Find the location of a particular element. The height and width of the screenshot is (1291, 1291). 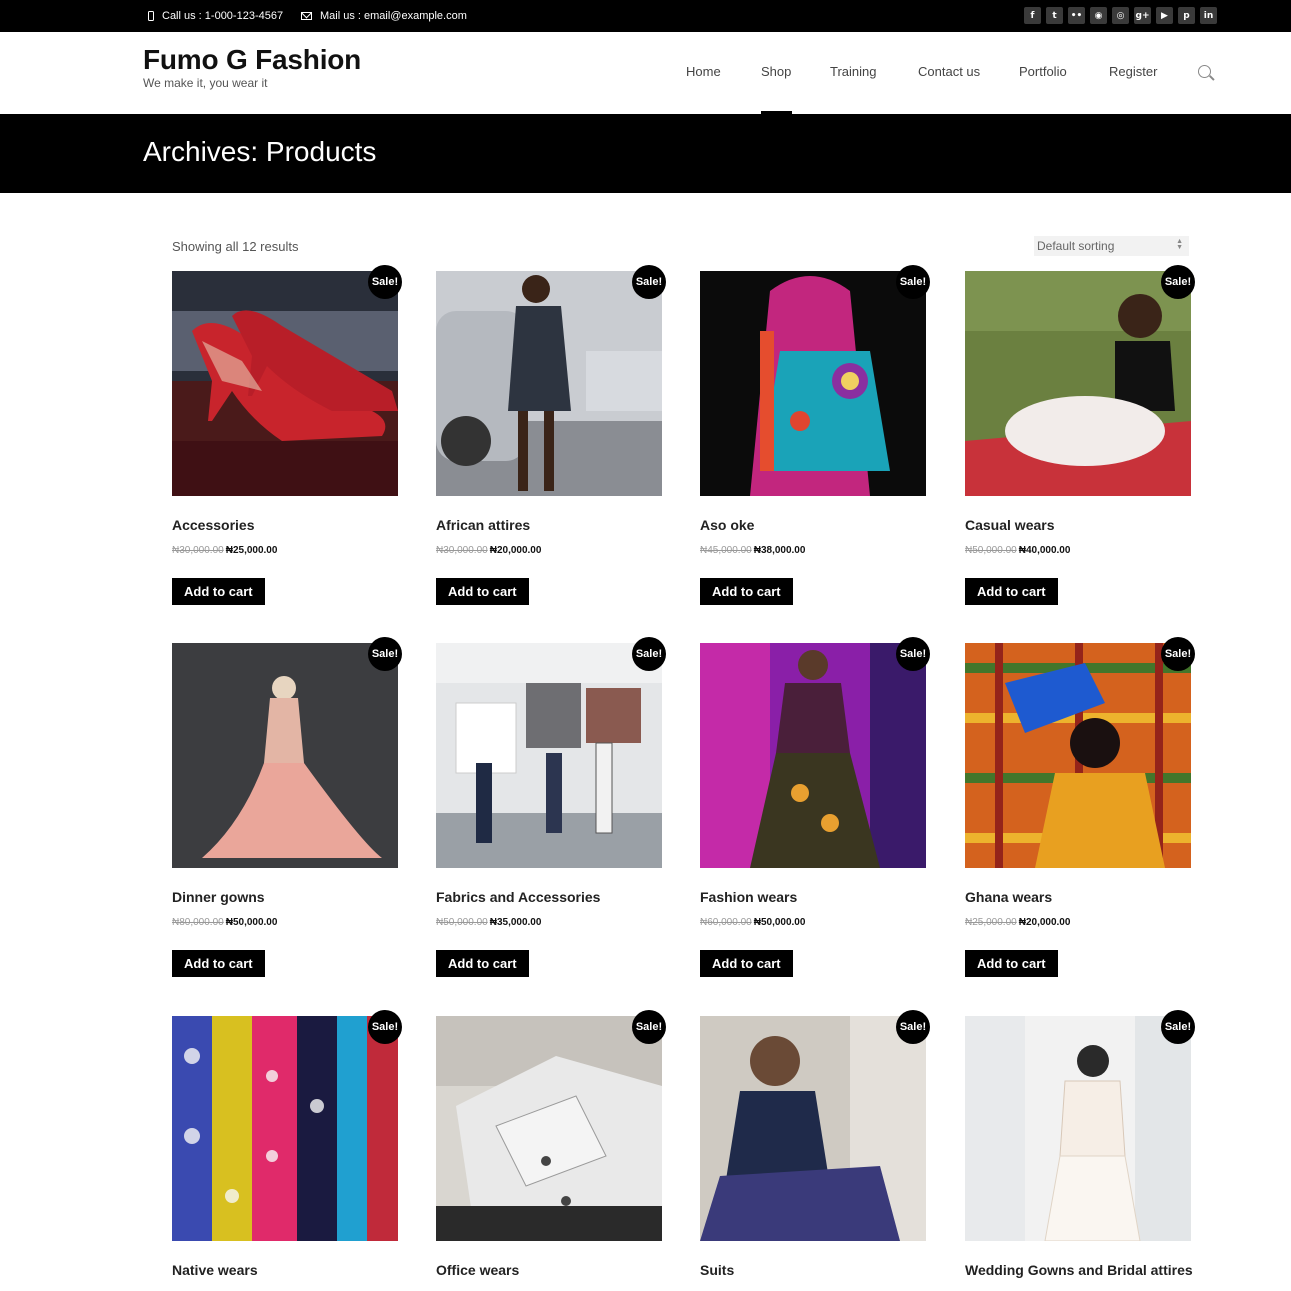

flickr-icon: •• is located at coordinates (1076, 15).